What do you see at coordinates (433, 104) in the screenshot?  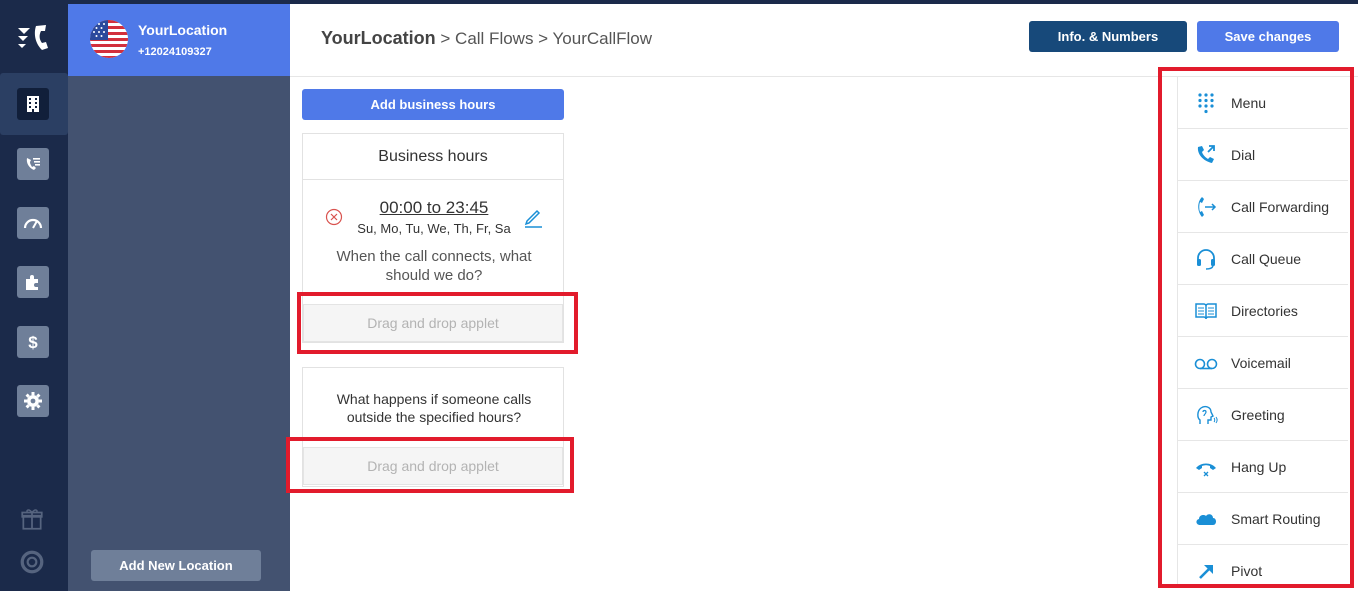 I see `add-business-hours-button: Add business hours` at bounding box center [433, 104].